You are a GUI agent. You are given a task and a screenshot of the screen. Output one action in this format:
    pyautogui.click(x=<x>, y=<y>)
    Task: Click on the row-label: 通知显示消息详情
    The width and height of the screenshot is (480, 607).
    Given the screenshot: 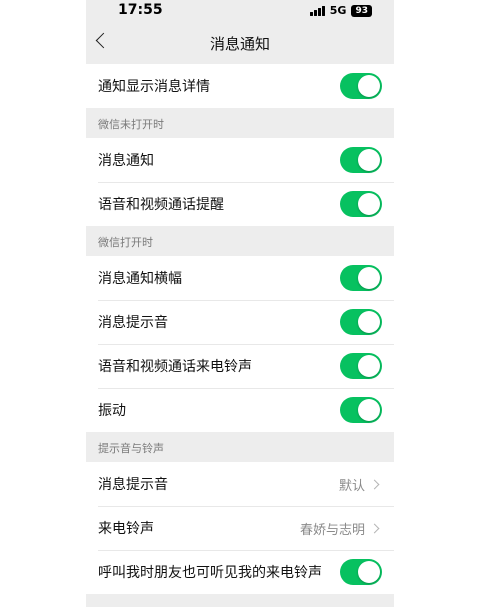 What is the action you would take?
    pyautogui.click(x=154, y=87)
    